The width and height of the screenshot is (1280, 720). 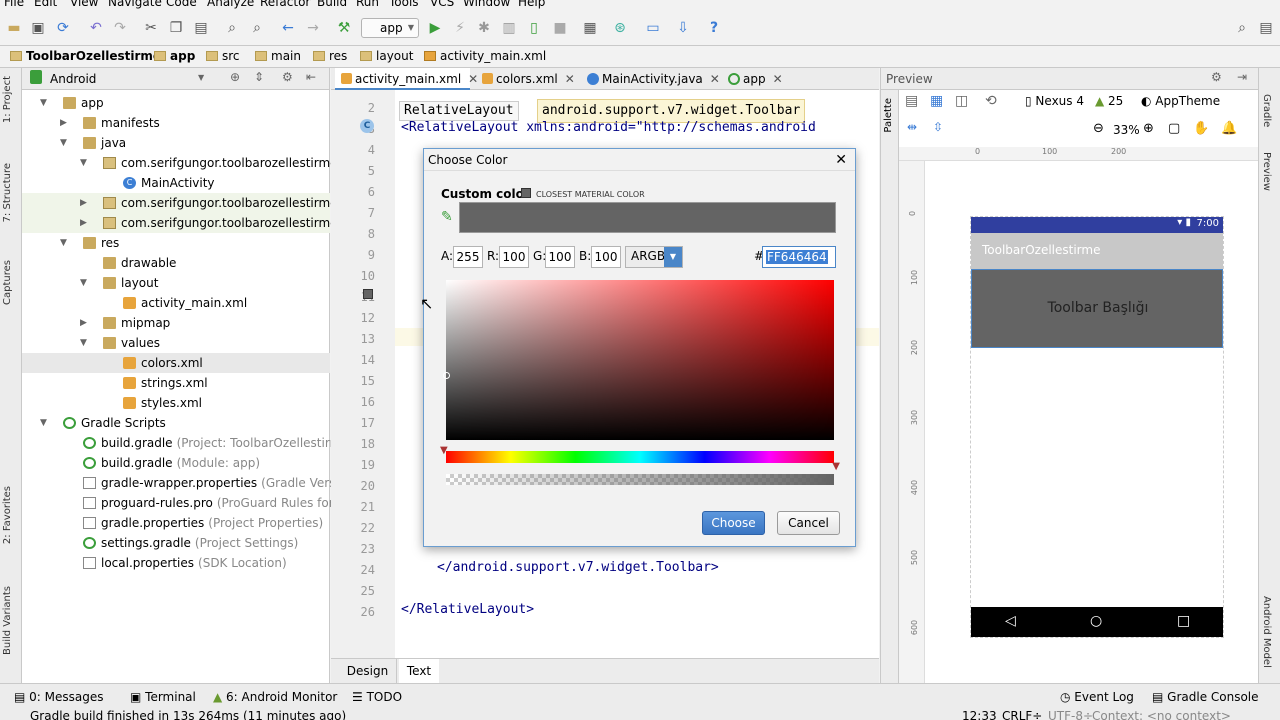 What do you see at coordinates (176, 343) in the screenshot?
I see `tree-item: ▼ values` at bounding box center [176, 343].